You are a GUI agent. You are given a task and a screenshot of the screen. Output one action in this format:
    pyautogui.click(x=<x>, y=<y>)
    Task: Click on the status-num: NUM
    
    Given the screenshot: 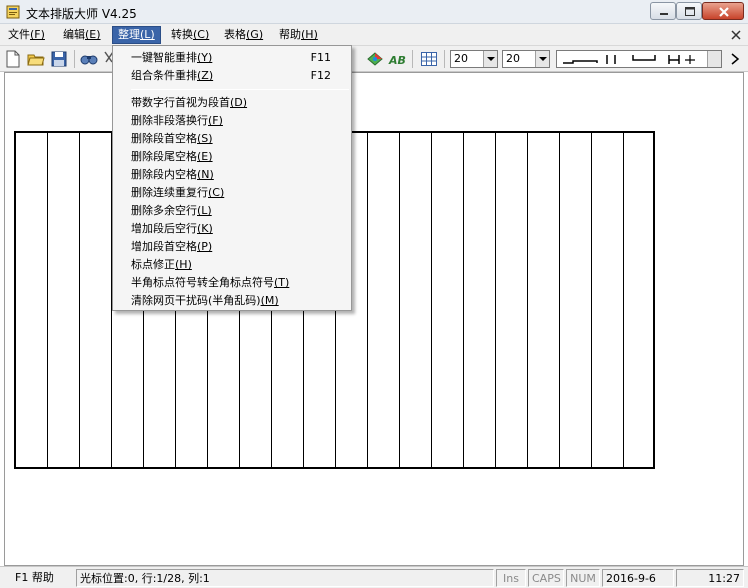 What is the action you would take?
    pyautogui.click(x=583, y=578)
    